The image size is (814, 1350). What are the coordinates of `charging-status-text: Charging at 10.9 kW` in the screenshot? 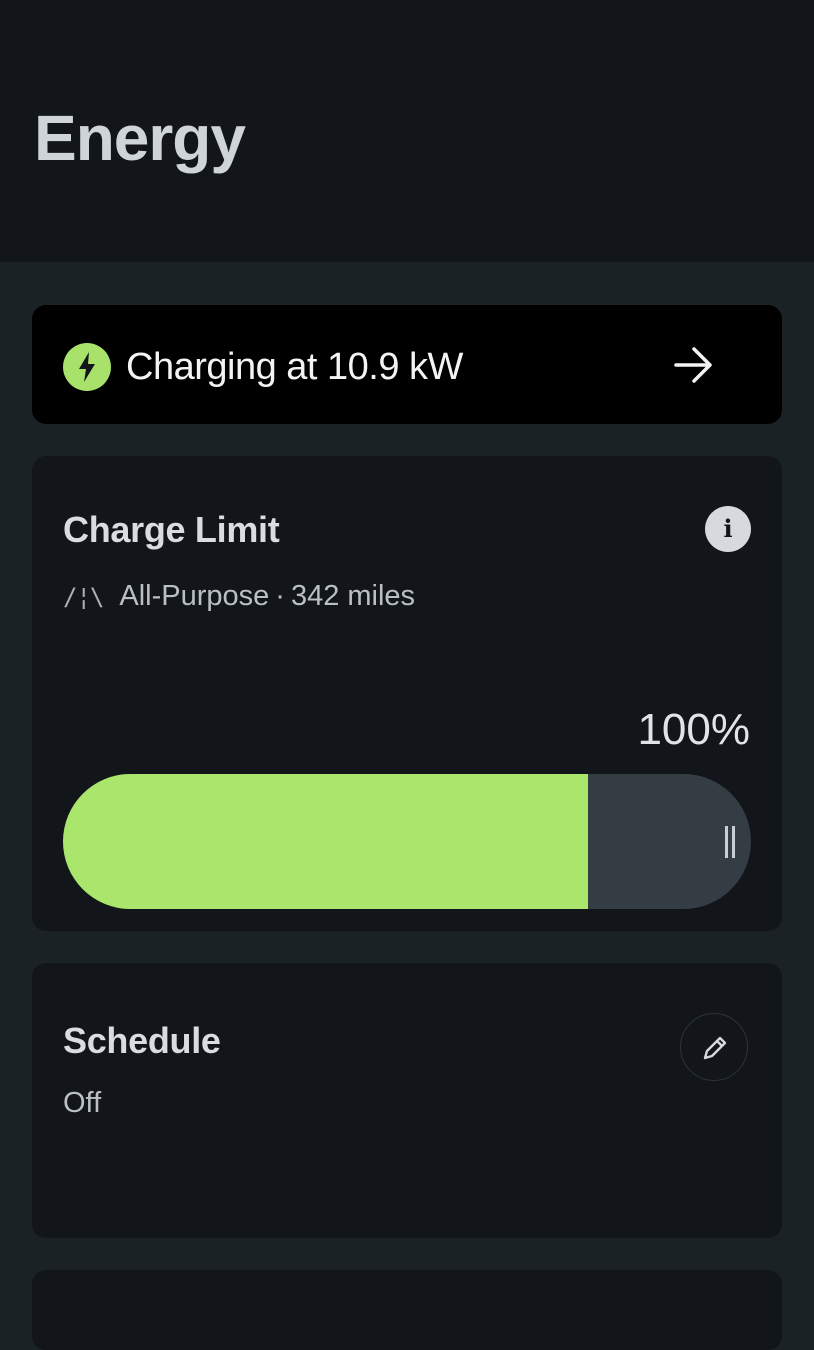 It's located at (294, 367).